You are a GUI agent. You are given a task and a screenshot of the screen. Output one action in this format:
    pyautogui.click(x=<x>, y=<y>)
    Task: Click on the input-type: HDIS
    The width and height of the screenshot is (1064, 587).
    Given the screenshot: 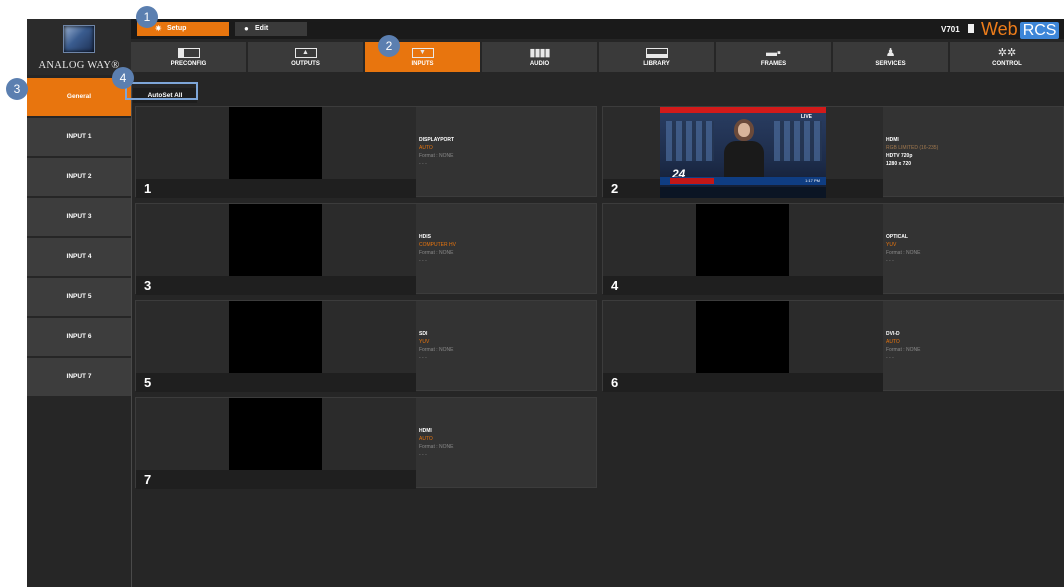 What is the action you would take?
    pyautogui.click(x=425, y=237)
    